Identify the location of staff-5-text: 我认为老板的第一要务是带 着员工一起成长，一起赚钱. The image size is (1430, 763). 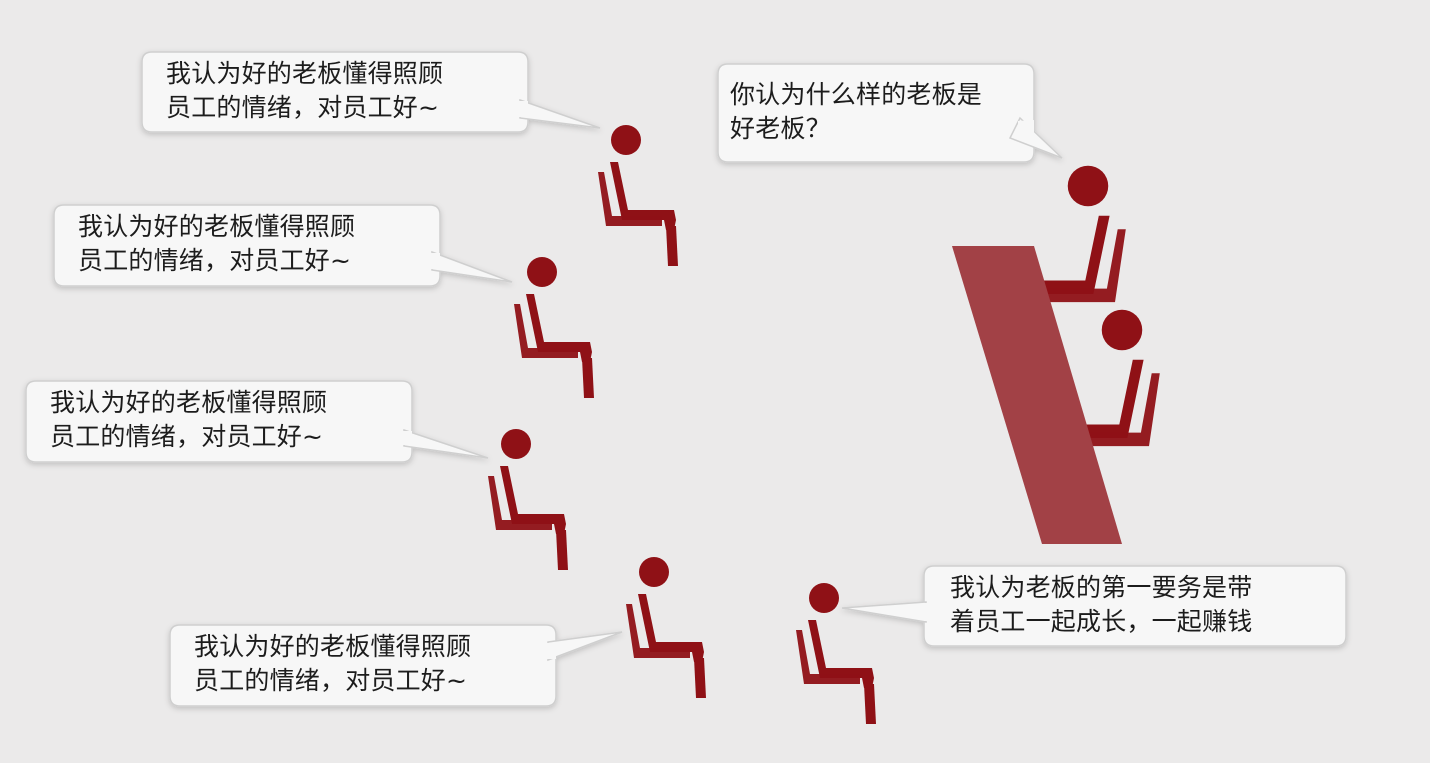
(1101, 605).